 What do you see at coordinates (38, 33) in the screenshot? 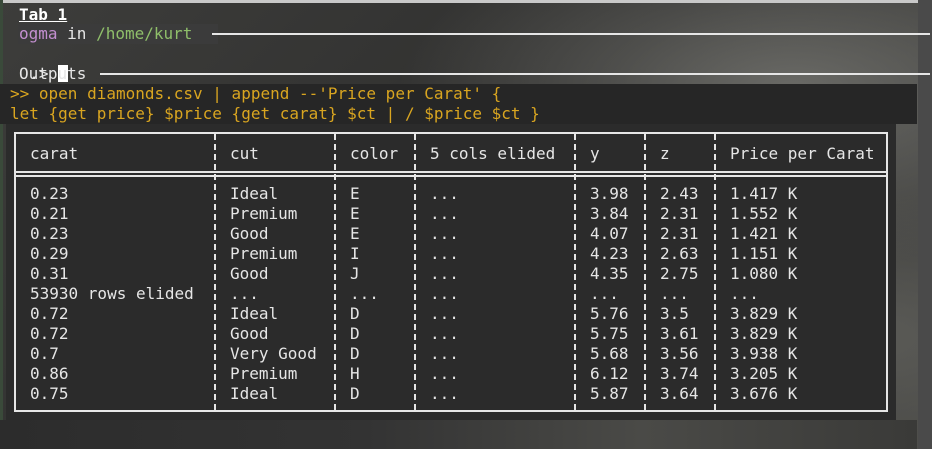
I see `username: ogma` at bounding box center [38, 33].